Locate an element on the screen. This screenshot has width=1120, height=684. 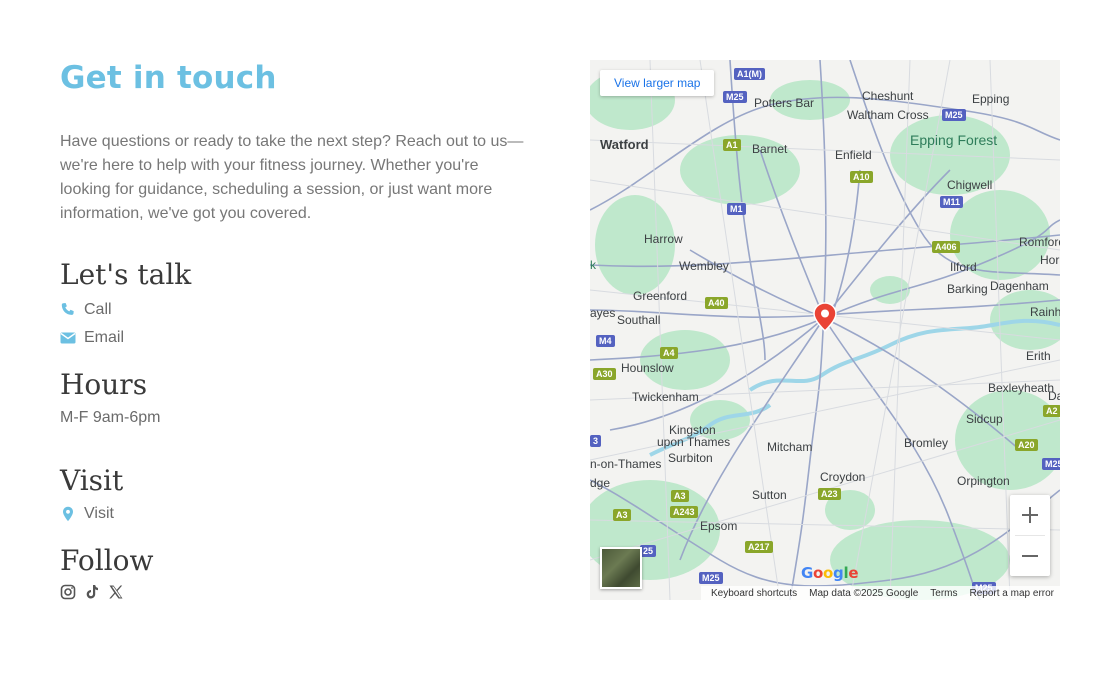
page-title: Get in touch is located at coordinates (168, 78).